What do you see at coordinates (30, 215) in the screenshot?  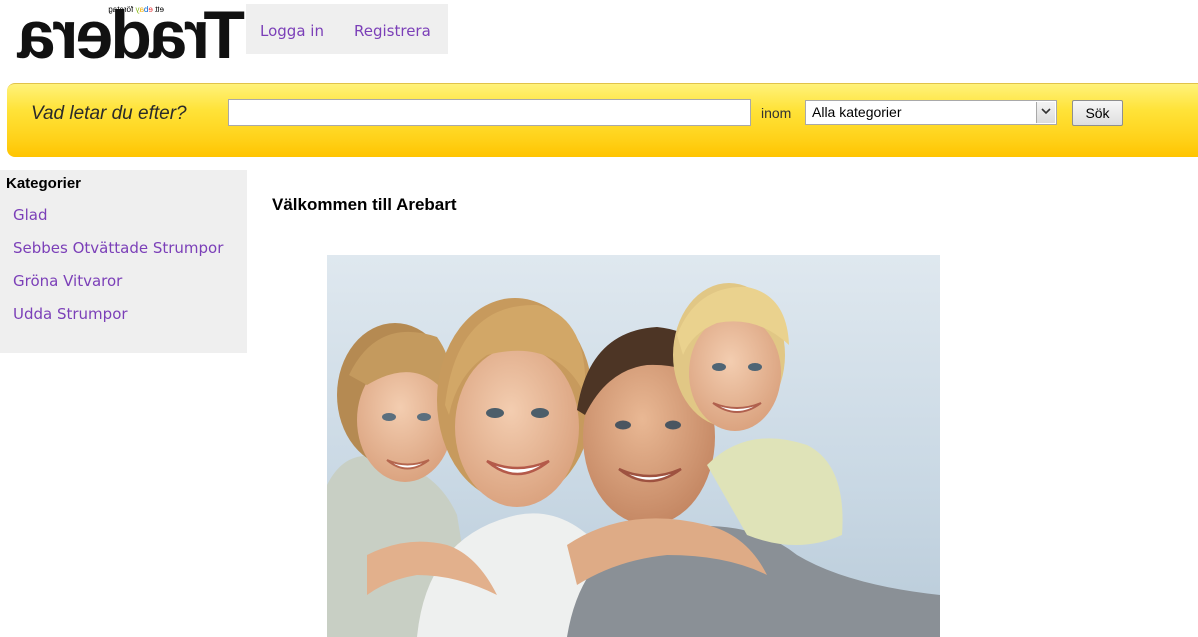 I see `category-link-glad: Glad` at bounding box center [30, 215].